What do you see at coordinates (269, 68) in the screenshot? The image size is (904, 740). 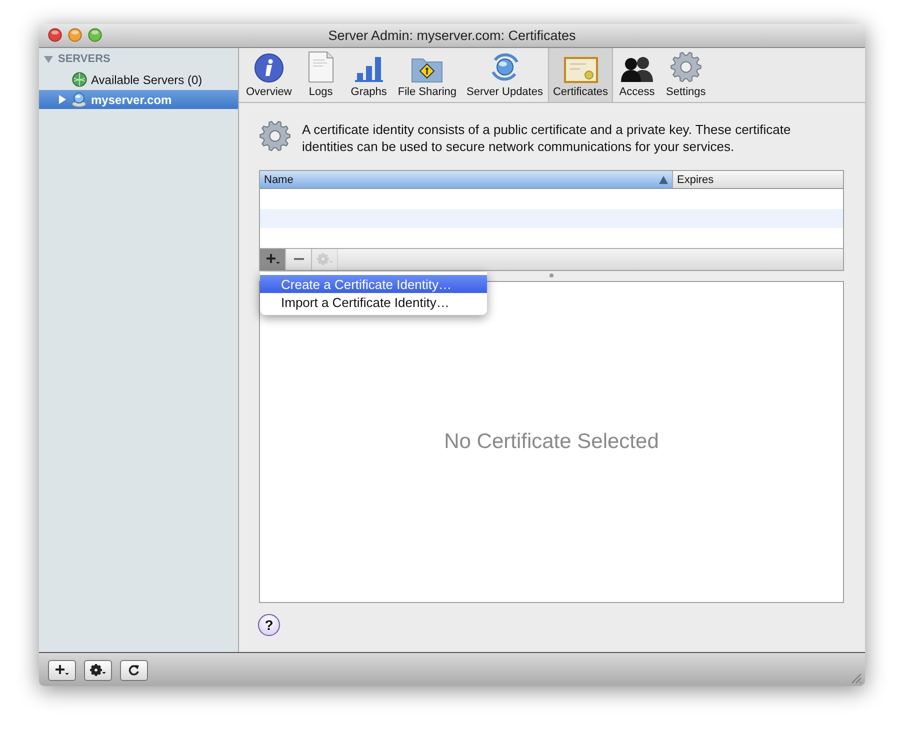 I see `info-icon` at bounding box center [269, 68].